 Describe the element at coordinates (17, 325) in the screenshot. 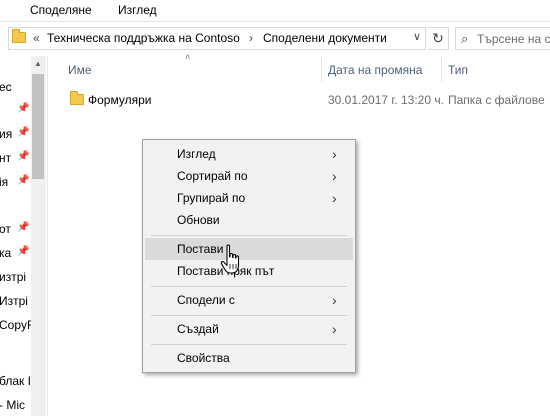

I see `nav-item: CopyF` at that location.